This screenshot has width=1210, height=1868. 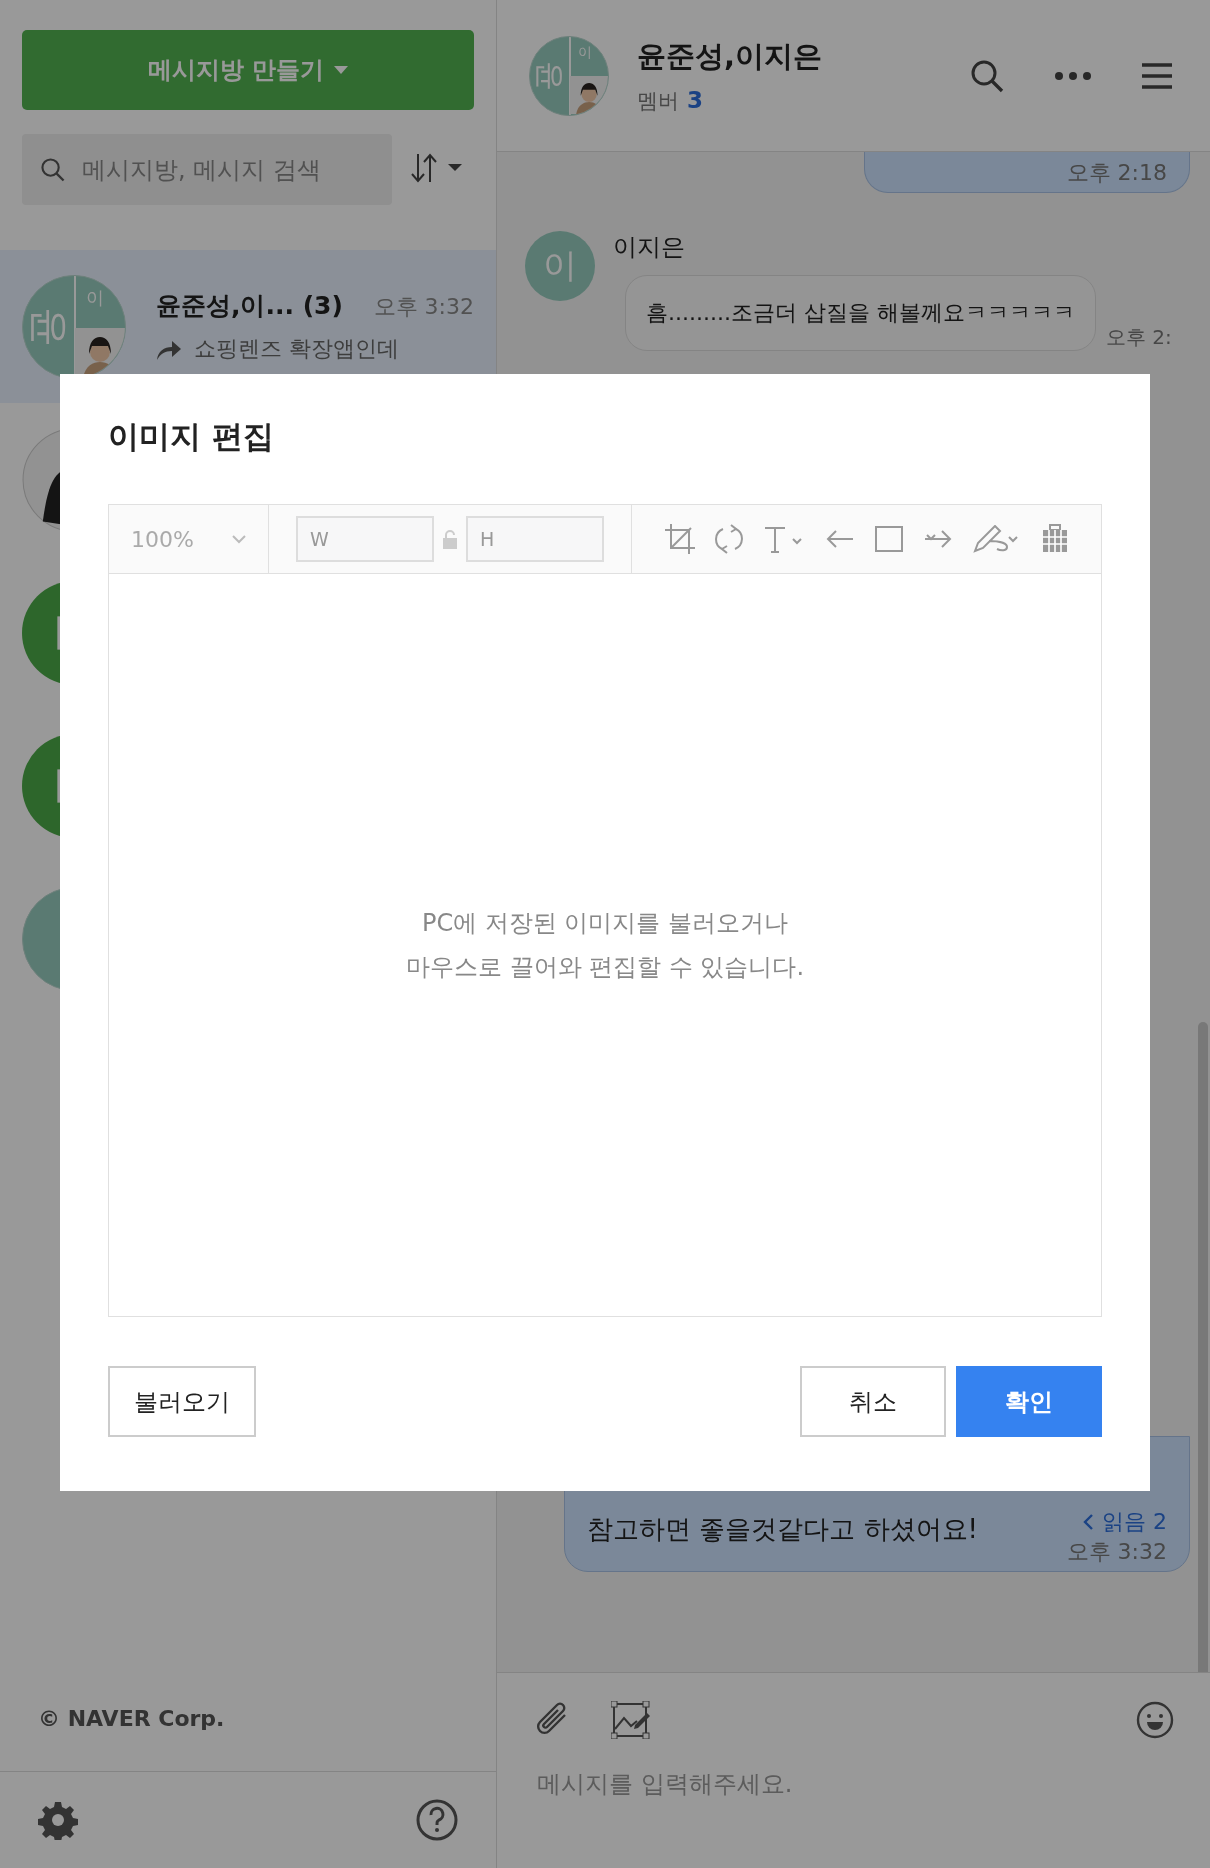 I want to click on editor-hint: PC에 저장된 이미지를 불러오거나 마우스로 끌어와 편집할 수 있습니다., so click(x=605, y=945).